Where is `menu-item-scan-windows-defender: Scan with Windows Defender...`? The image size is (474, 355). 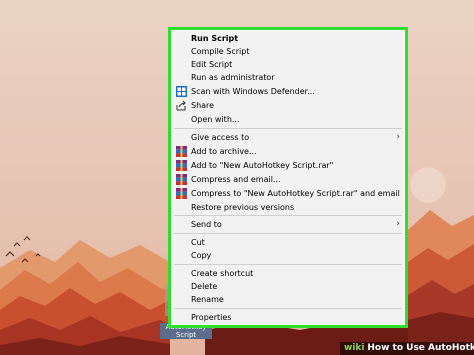
menu-item-scan-windows-defender: Scan with Windows Defender... is located at coordinates (288, 91).